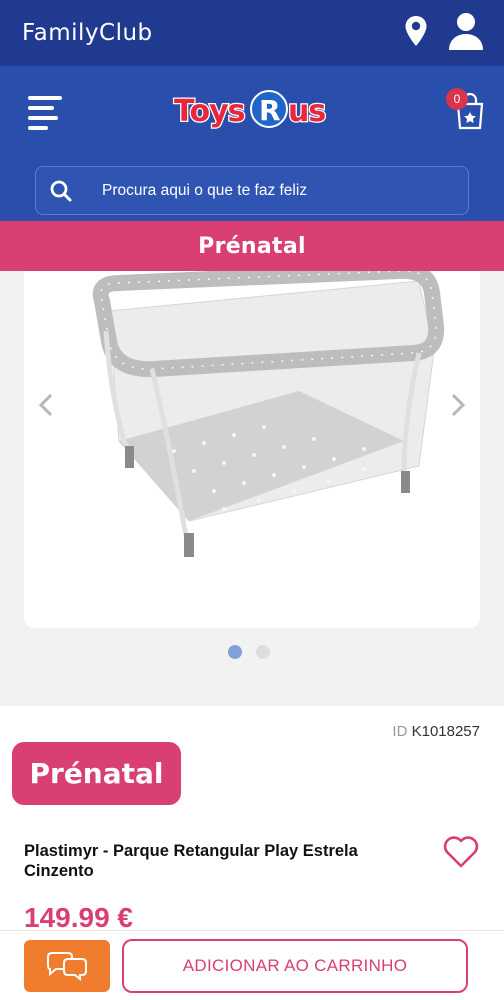  I want to click on svg-text: R, so click(270, 110).